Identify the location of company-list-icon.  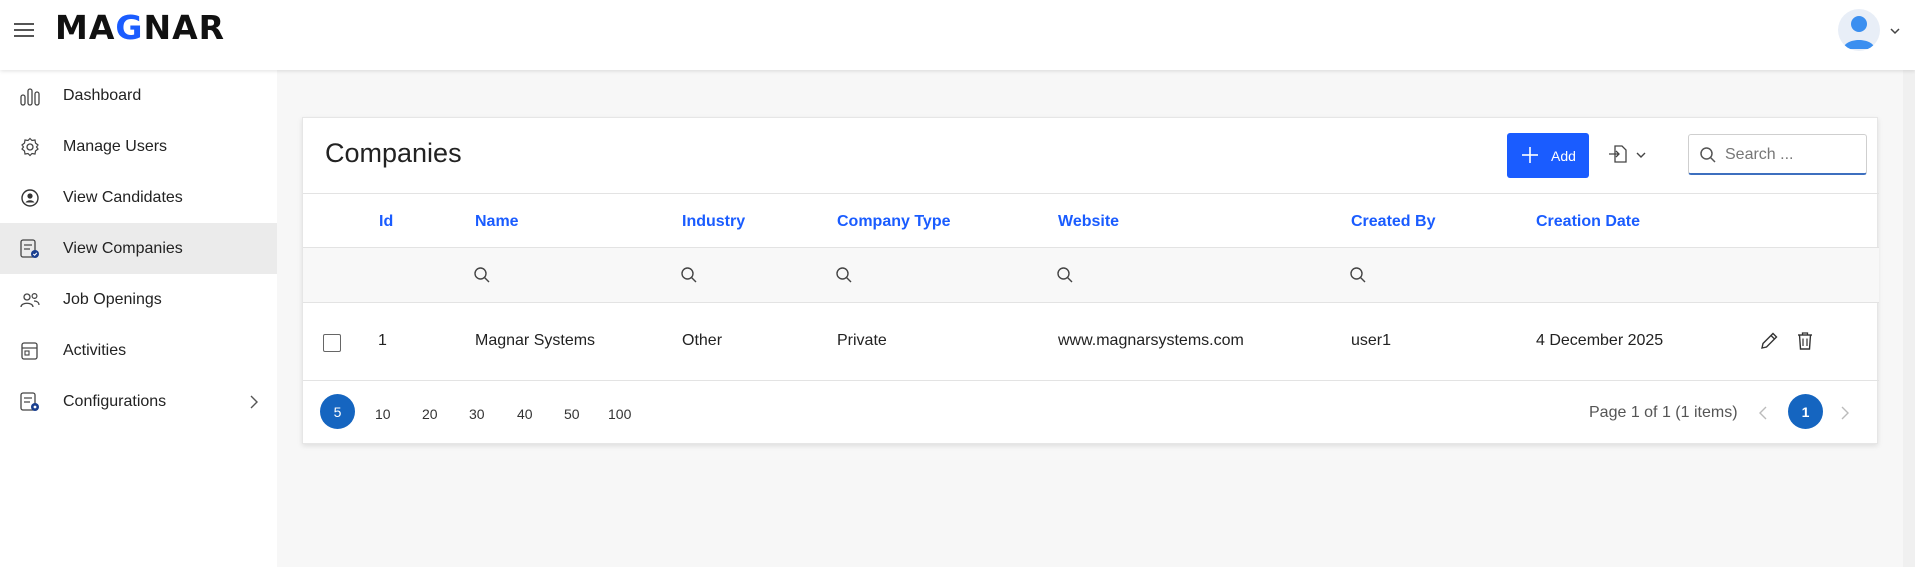
(30, 249).